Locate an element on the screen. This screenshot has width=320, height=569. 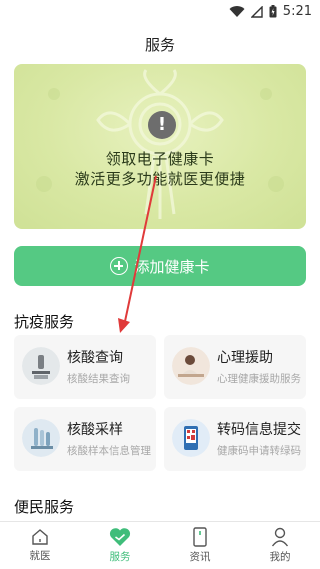
phone-icon is located at coordinates (200, 537).